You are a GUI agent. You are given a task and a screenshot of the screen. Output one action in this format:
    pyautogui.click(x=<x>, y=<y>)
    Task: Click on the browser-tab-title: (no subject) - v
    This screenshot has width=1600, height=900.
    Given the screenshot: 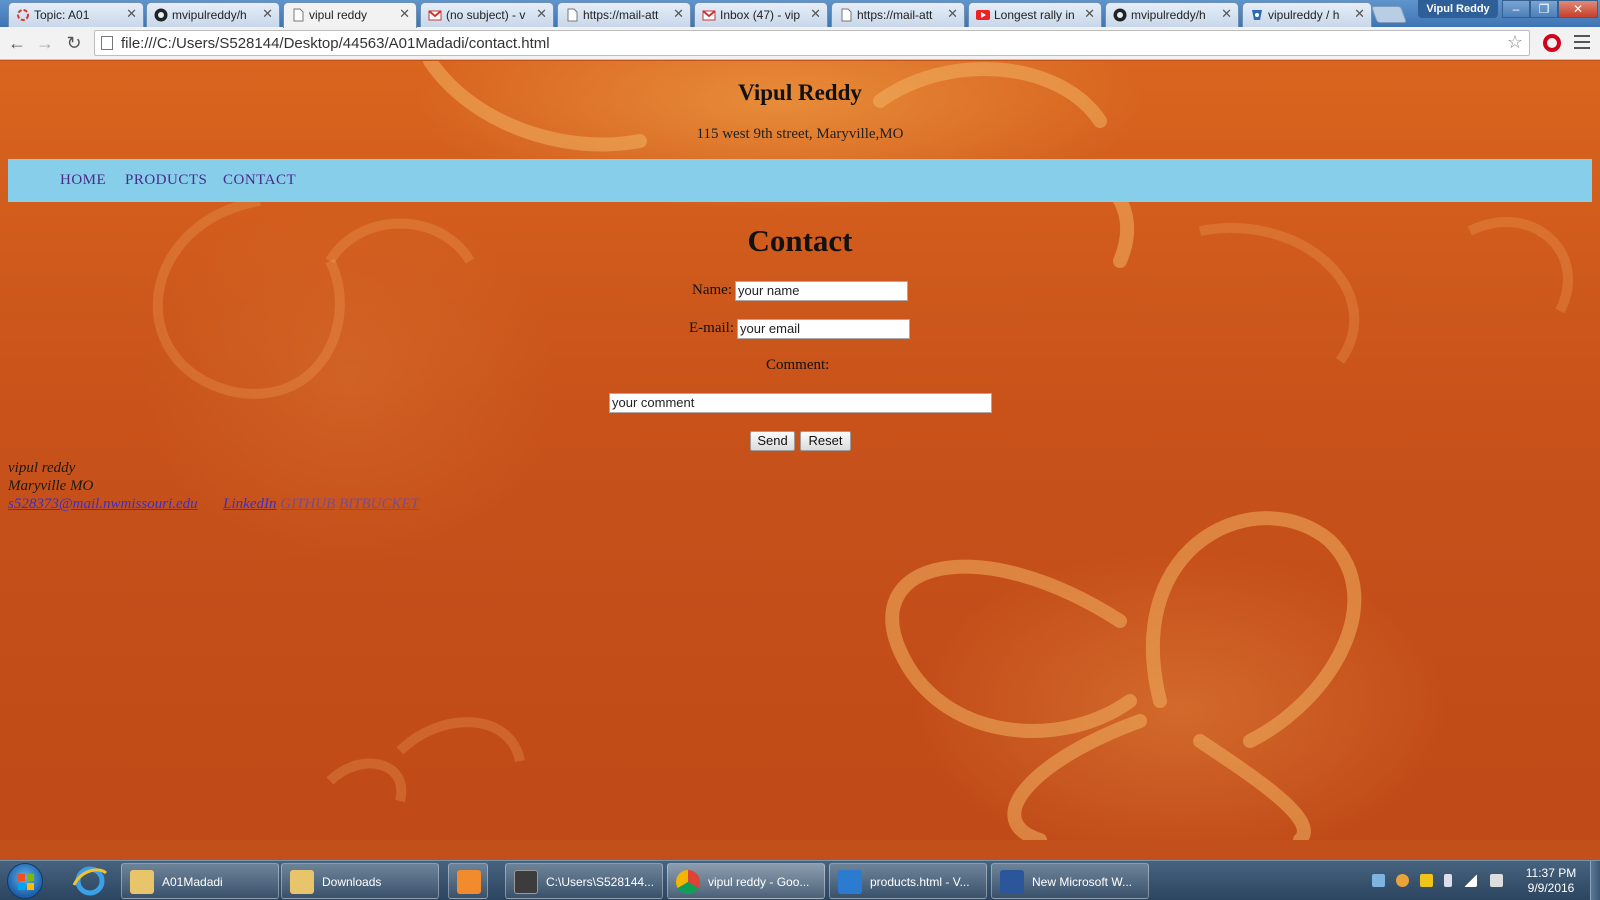 What is the action you would take?
    pyautogui.click(x=486, y=15)
    